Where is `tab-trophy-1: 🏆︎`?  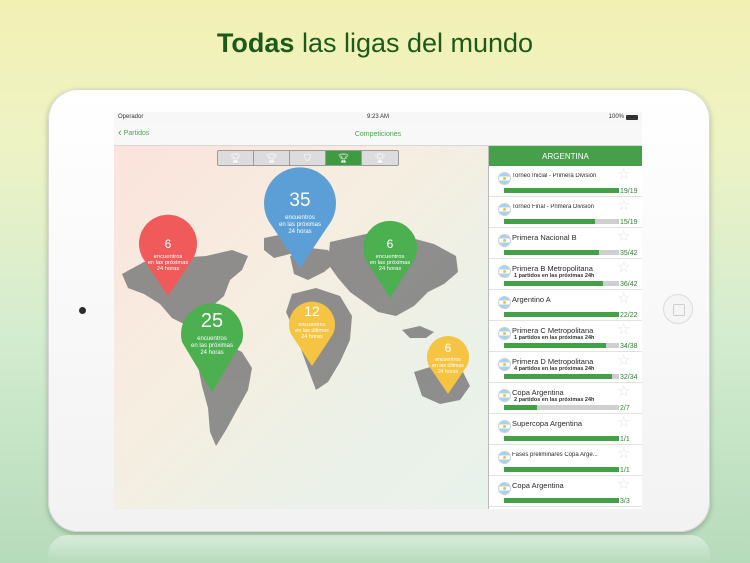
tab-trophy-1: 🏆︎ is located at coordinates (236, 158).